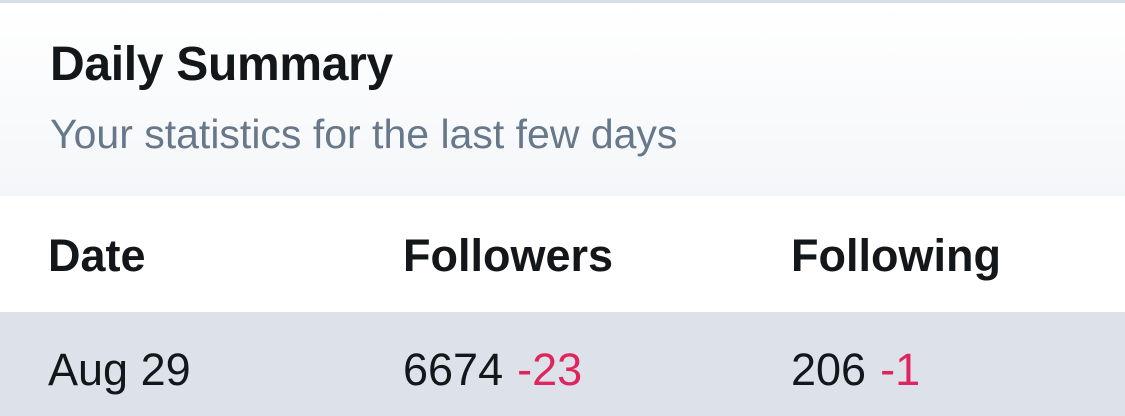 The width and height of the screenshot is (1125, 416). I want to click on followers-cell: 6674 -23, so click(492, 370).